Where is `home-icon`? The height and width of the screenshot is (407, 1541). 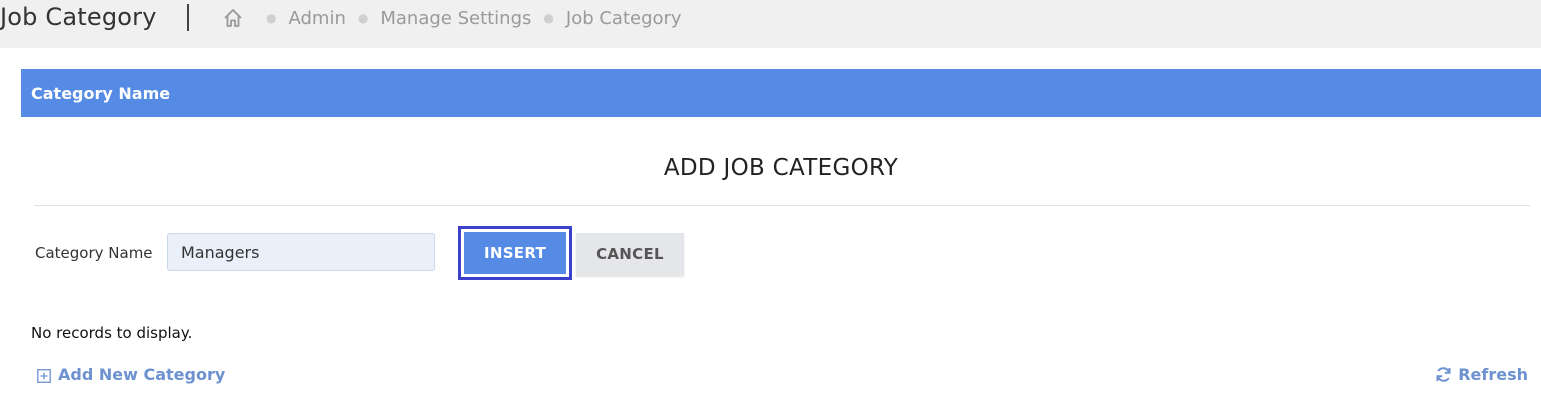 home-icon is located at coordinates (233, 18).